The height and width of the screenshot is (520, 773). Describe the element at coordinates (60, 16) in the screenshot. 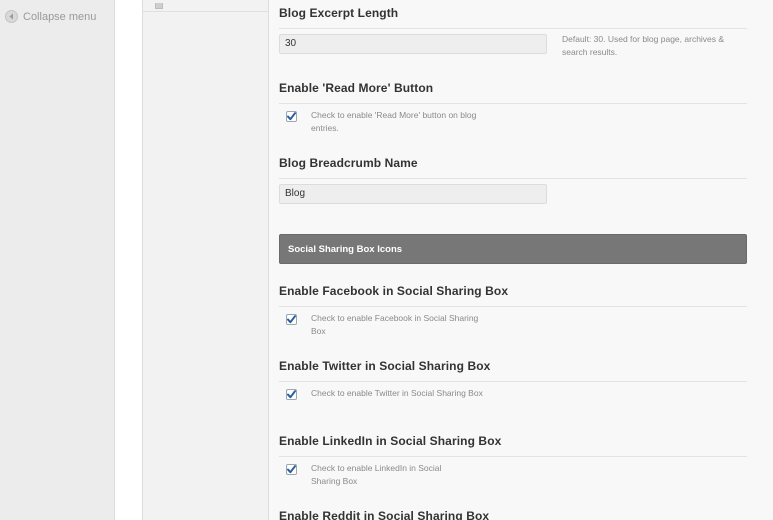

I see `collapse-menu-label: Collapse menu` at that location.